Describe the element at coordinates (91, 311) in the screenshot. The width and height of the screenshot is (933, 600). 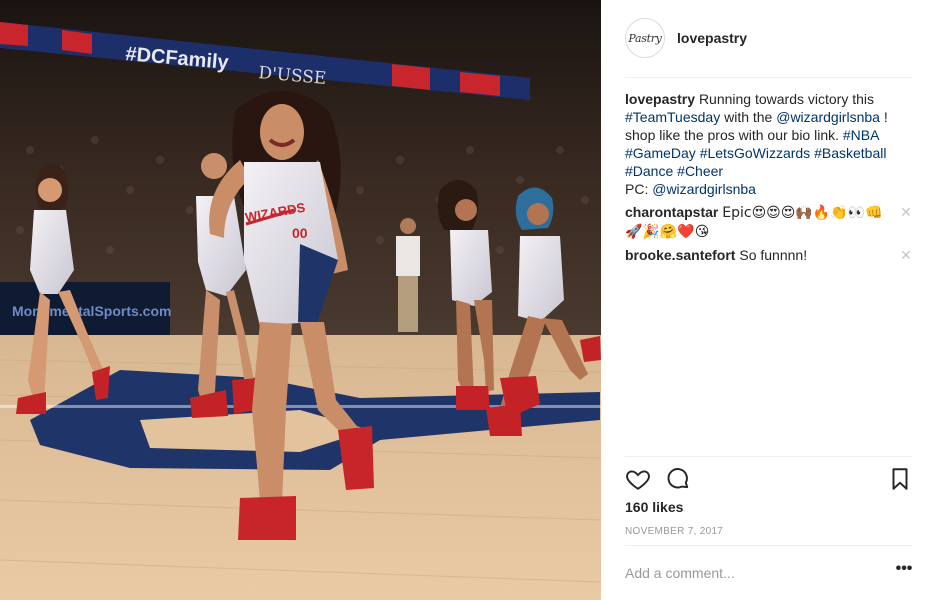
I see `courtside-text: MonumentalSports.com` at that location.